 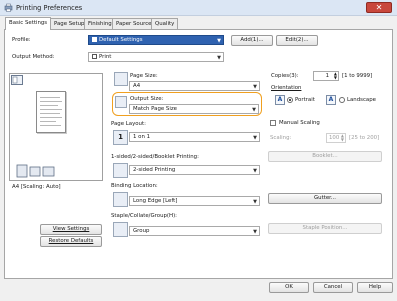 What do you see at coordinates (17, 80) in the screenshot?
I see `preview-toggle-icon` at bounding box center [17, 80].